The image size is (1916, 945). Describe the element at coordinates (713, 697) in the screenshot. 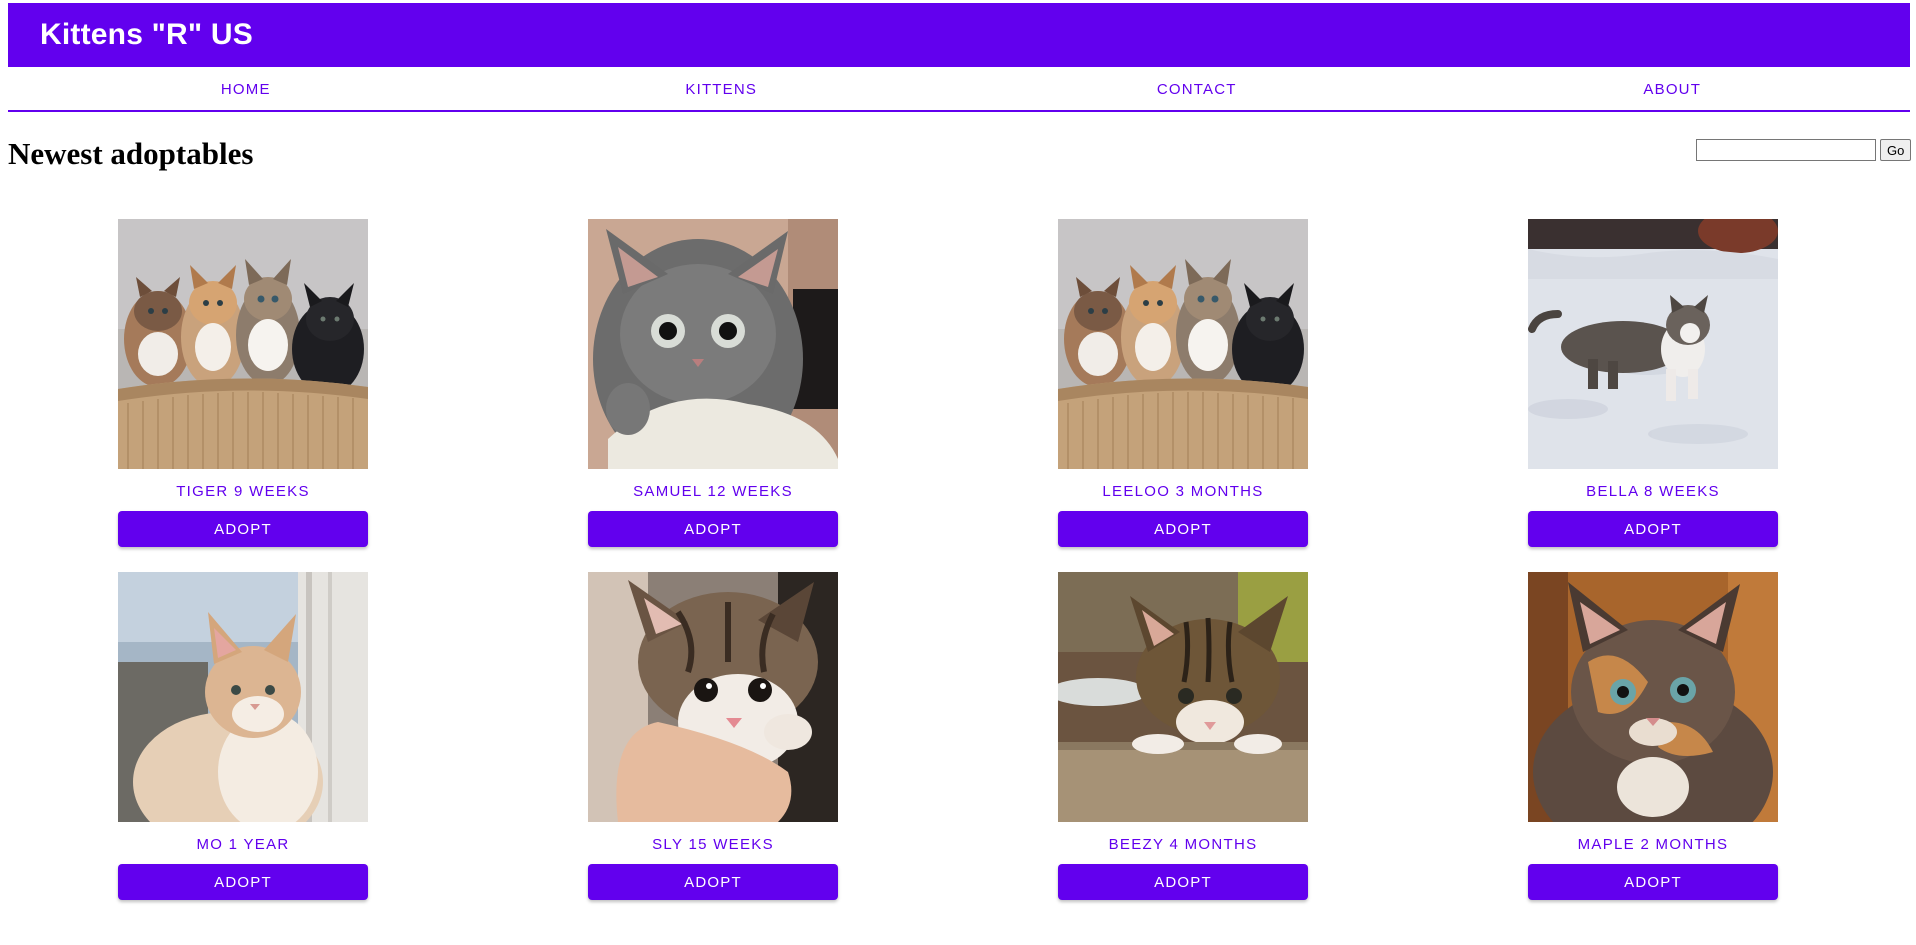

I see `kitten-on-hand-photo` at that location.